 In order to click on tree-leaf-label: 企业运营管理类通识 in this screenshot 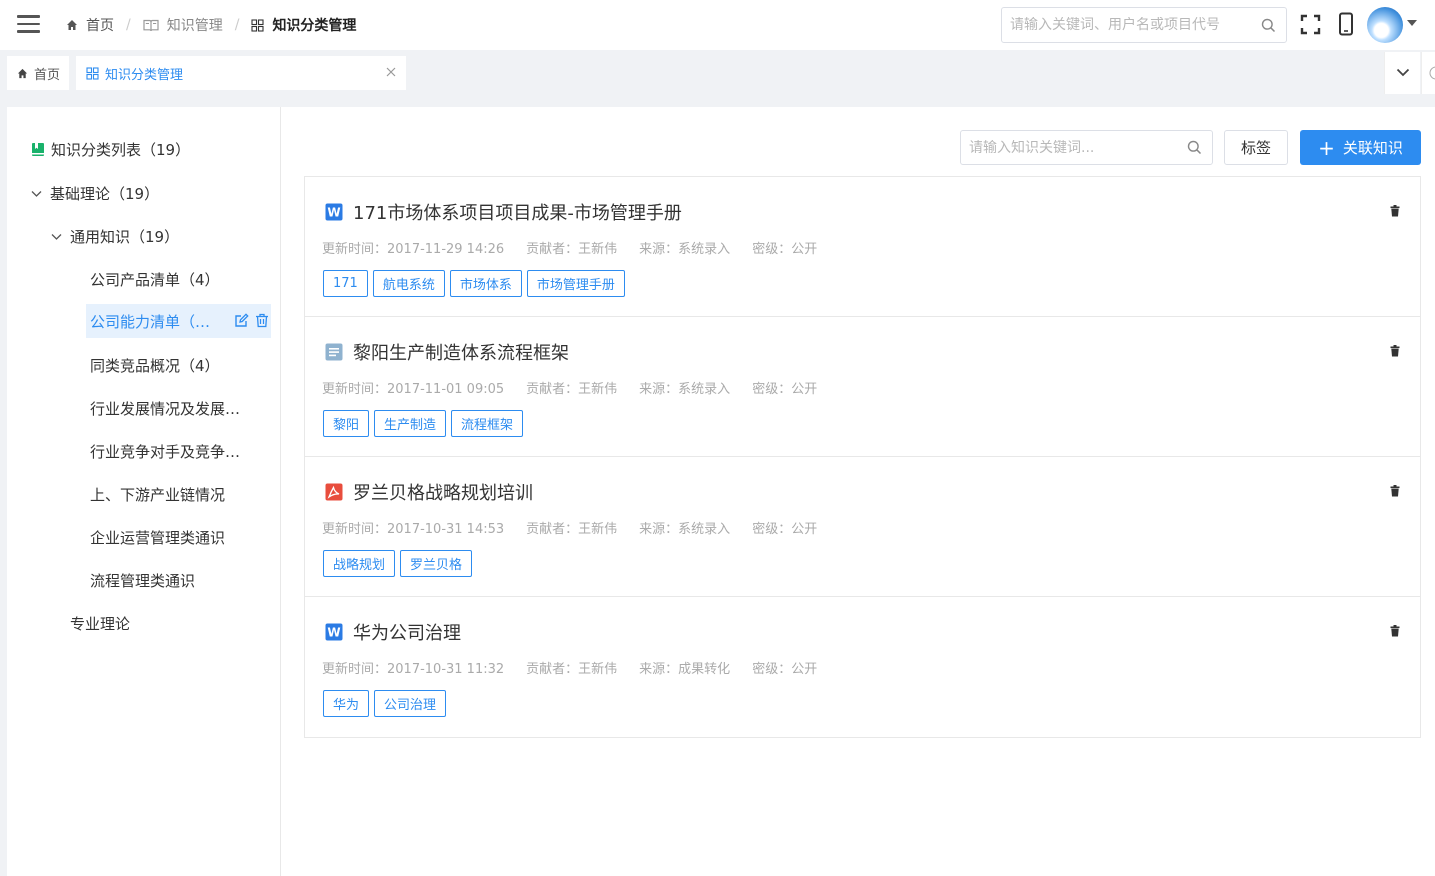, I will do `click(158, 538)`.